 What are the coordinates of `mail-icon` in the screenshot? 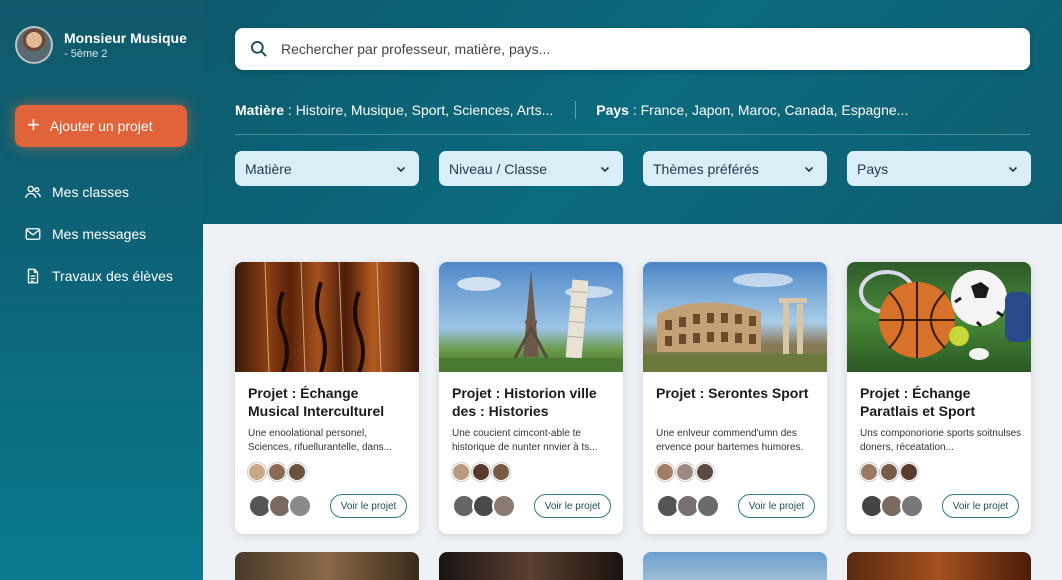 It's located at (33, 234).